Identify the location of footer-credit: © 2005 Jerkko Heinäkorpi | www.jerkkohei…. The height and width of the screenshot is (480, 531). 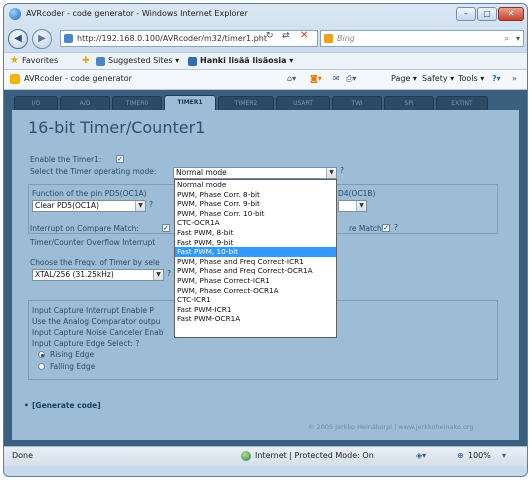
(391, 427).